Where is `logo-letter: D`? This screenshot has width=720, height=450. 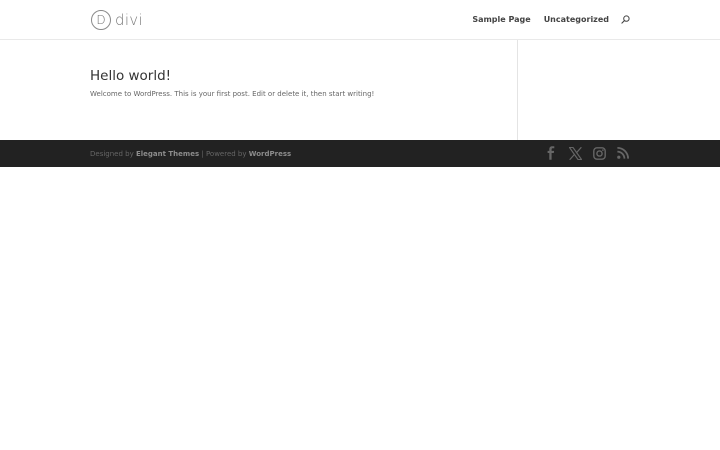 logo-letter: D is located at coordinates (101, 20).